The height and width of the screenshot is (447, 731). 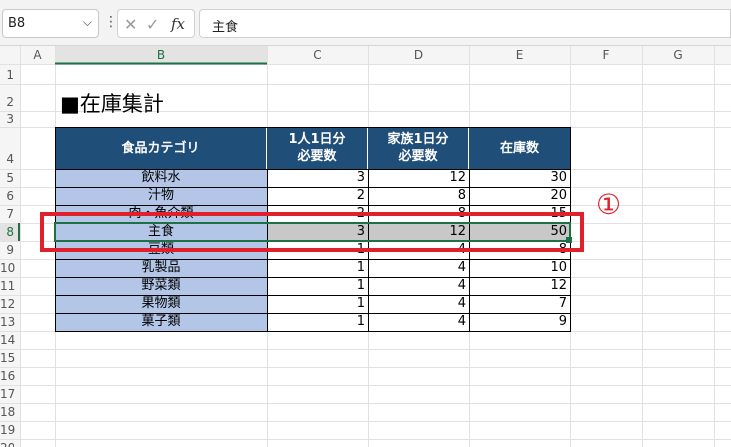 I want to click on stock-cell: 20, so click(x=519, y=196).